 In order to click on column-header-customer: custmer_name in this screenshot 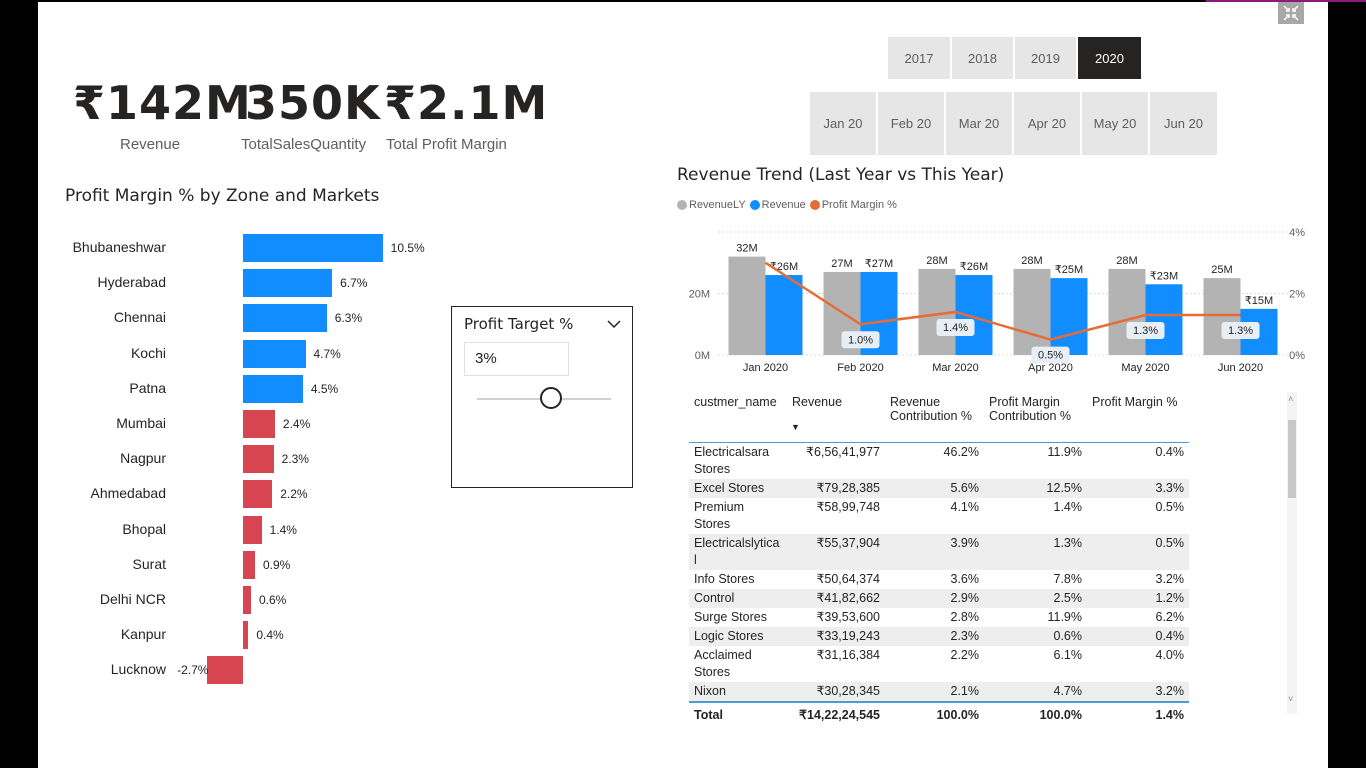, I will do `click(738, 417)`.